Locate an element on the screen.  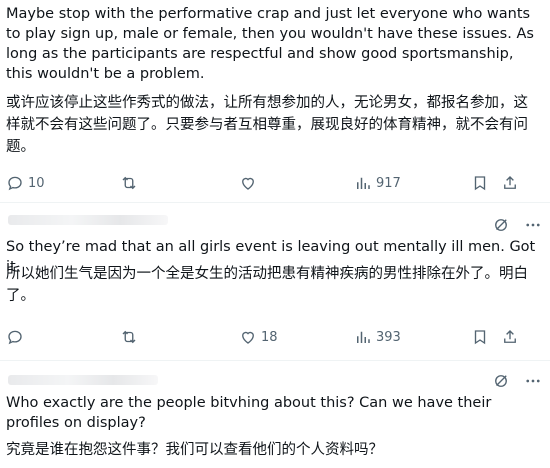
post-2-top-actions is located at coordinates (517, 225).